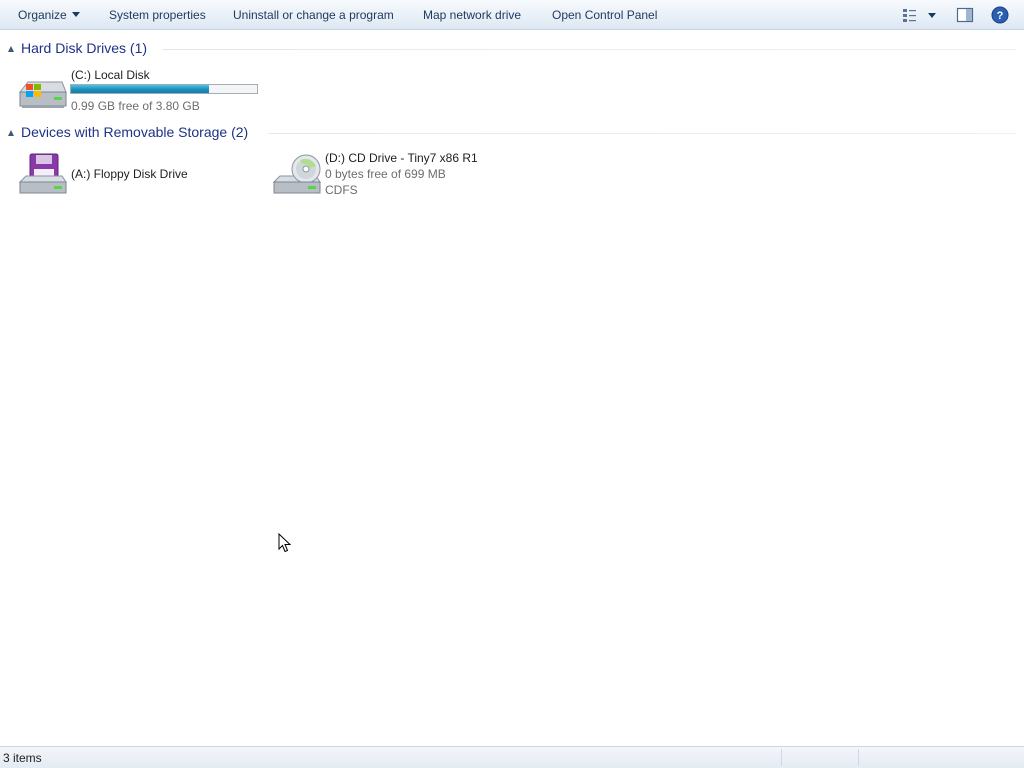 Image resolution: width=1024 pixels, height=768 pixels. I want to click on group-title: Devices with Removable Storage (2), so click(139, 132).